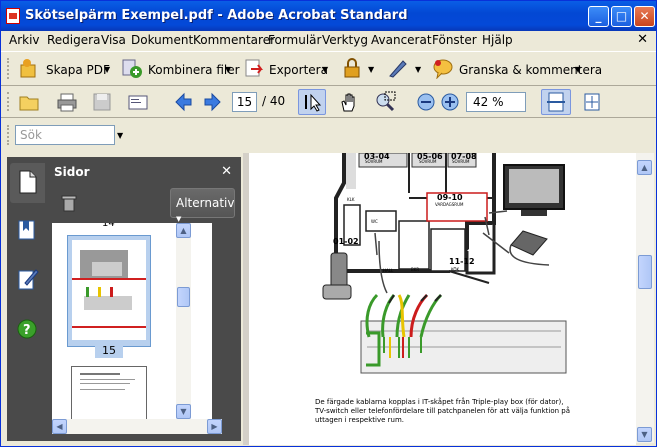 This screenshot has height=447, width=657. What do you see at coordinates (642, 39) in the screenshot?
I see `document-close-icon: ✕` at bounding box center [642, 39].